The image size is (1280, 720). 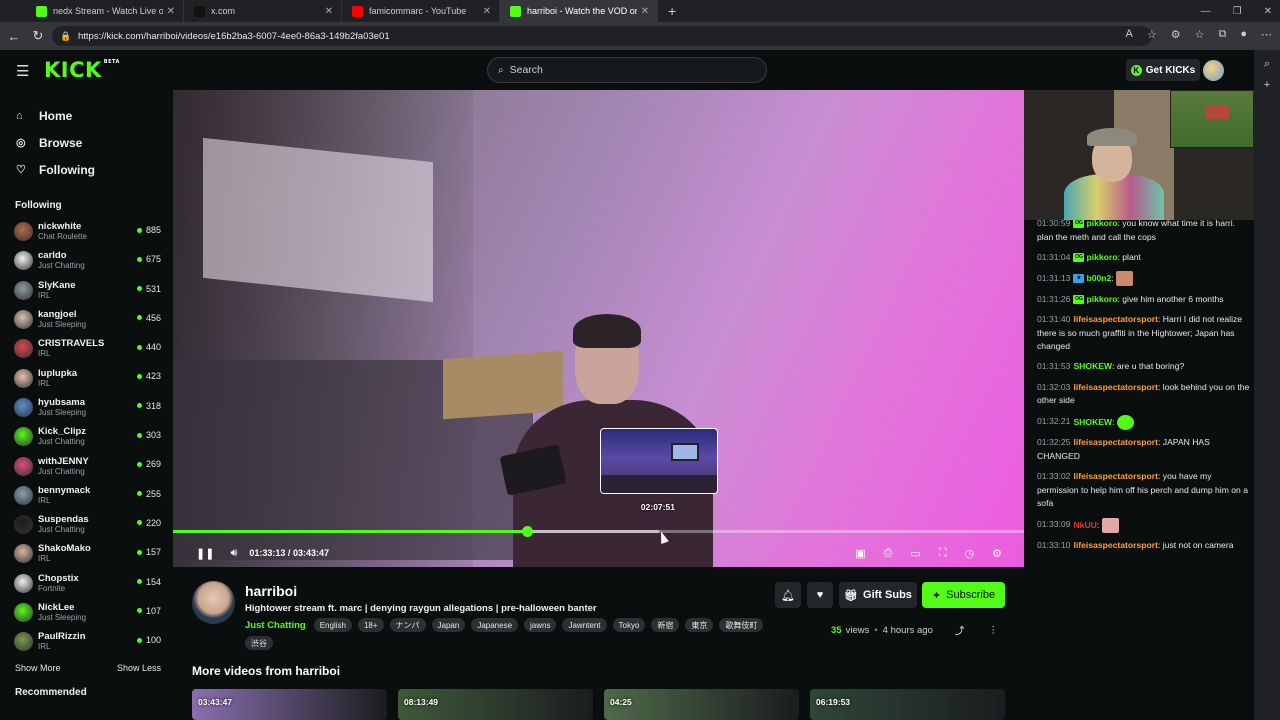 I want to click on category-link: Just Chatting, so click(x=275, y=625).